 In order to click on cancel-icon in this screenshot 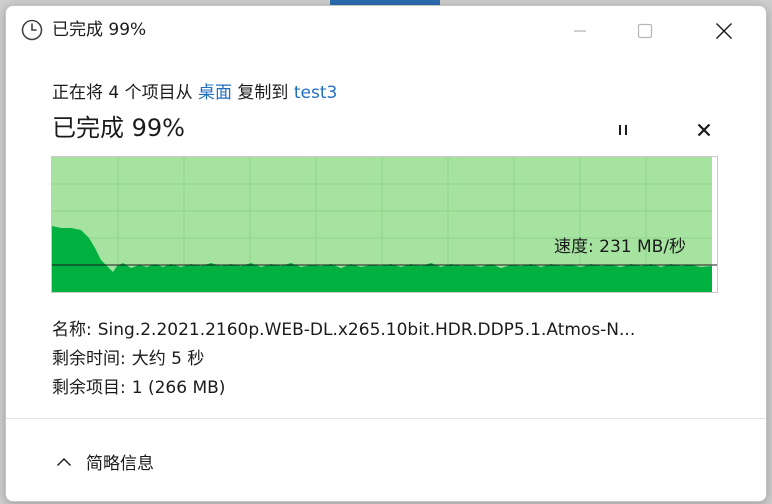, I will do `click(704, 130)`.